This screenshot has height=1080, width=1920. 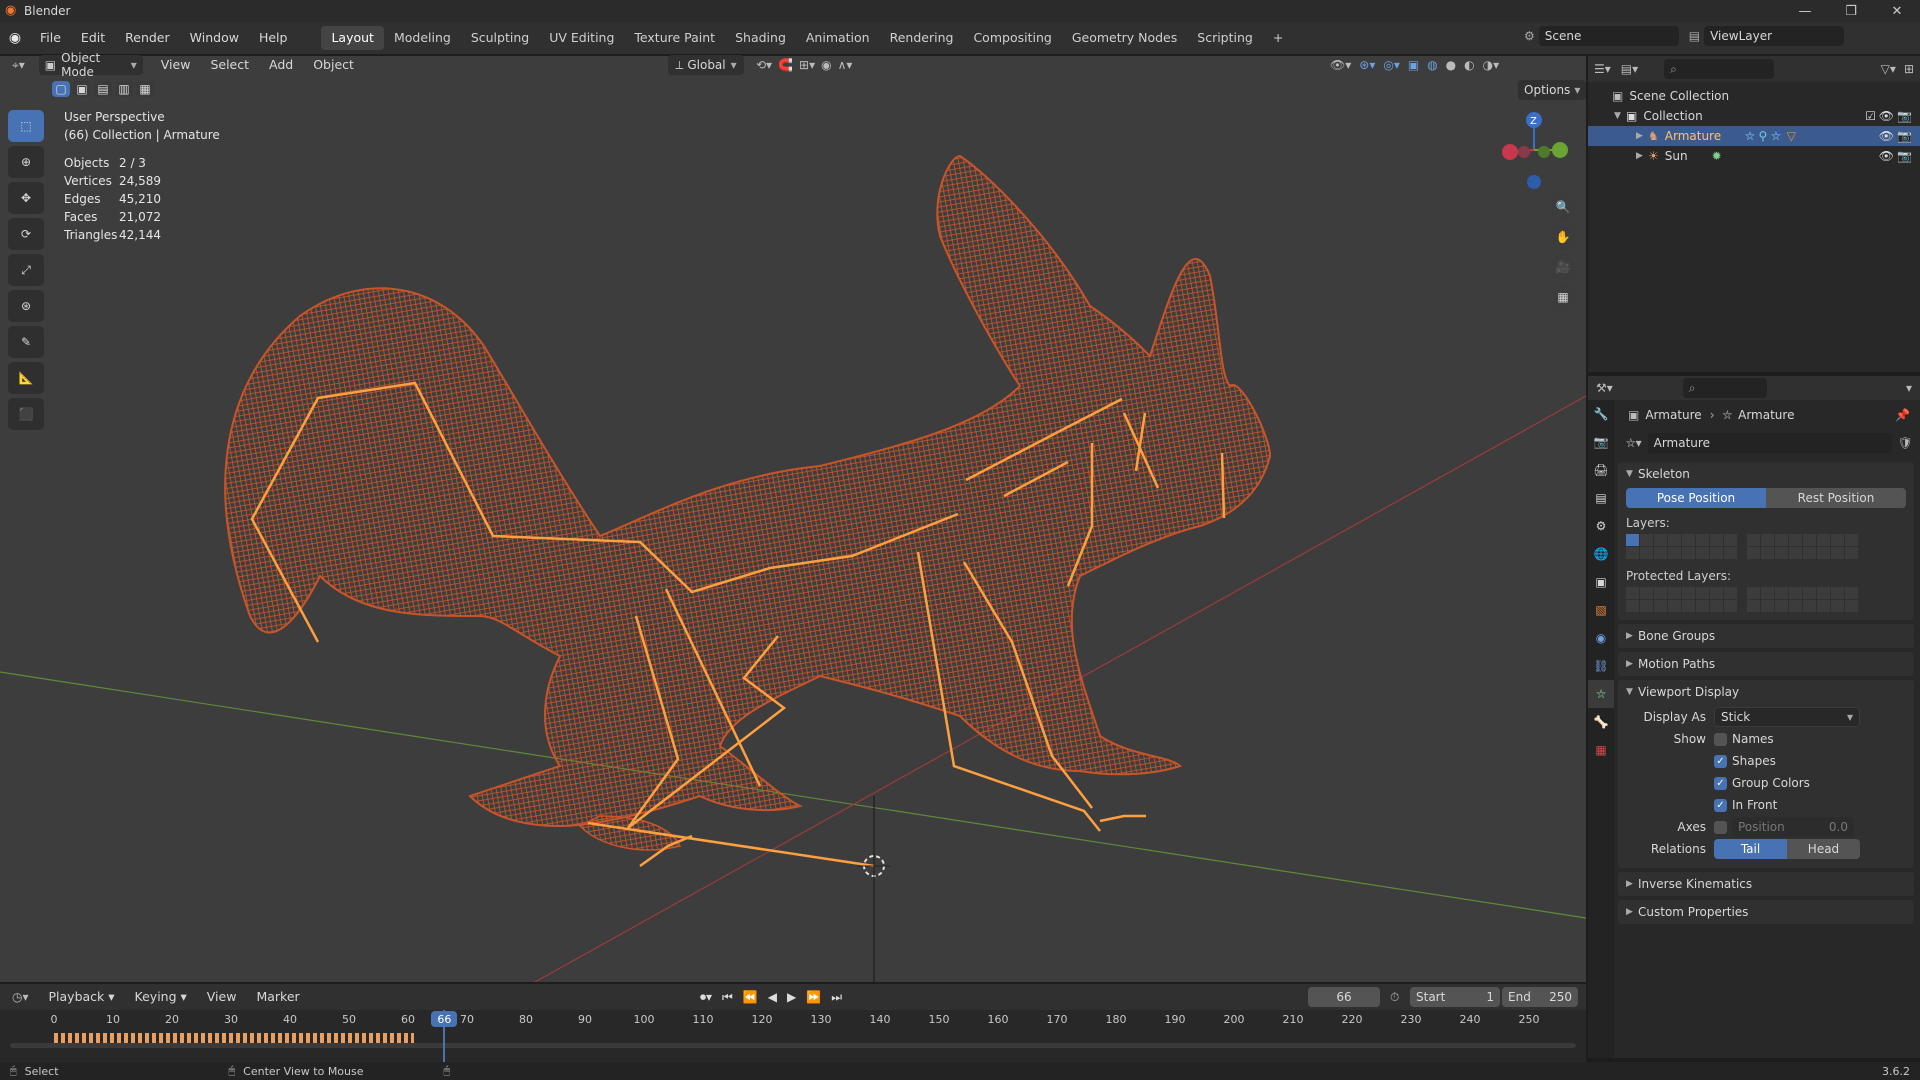 What do you see at coordinates (1766, 692) in the screenshot?
I see `viewport-display-header: ▼ Viewport Display` at bounding box center [1766, 692].